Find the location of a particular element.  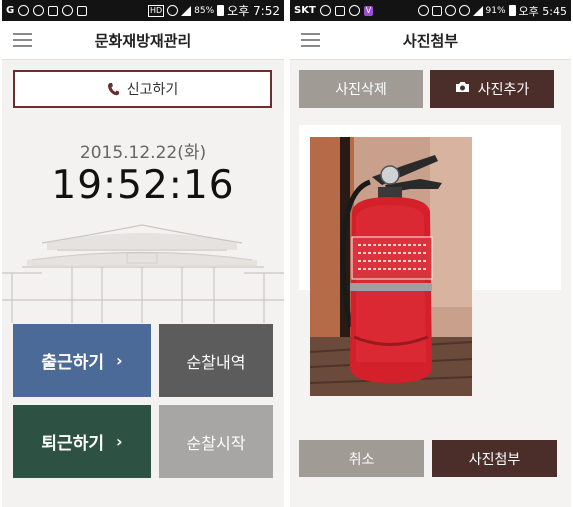

checkin-button: 출근하기 › is located at coordinates (82, 360).